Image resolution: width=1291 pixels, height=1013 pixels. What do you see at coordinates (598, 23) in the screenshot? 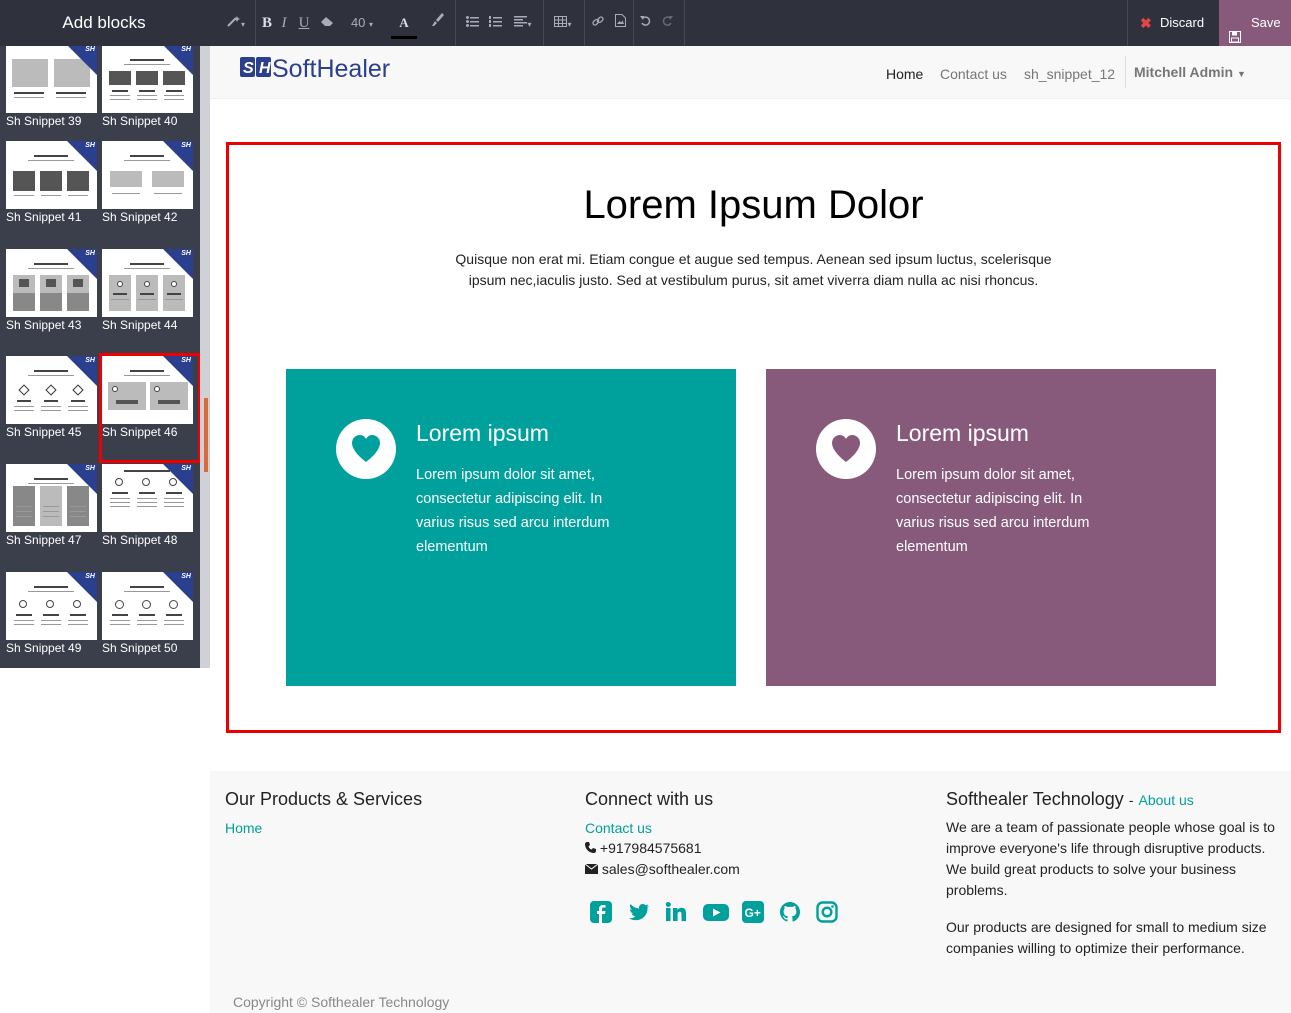
I see `link-icon` at bounding box center [598, 23].